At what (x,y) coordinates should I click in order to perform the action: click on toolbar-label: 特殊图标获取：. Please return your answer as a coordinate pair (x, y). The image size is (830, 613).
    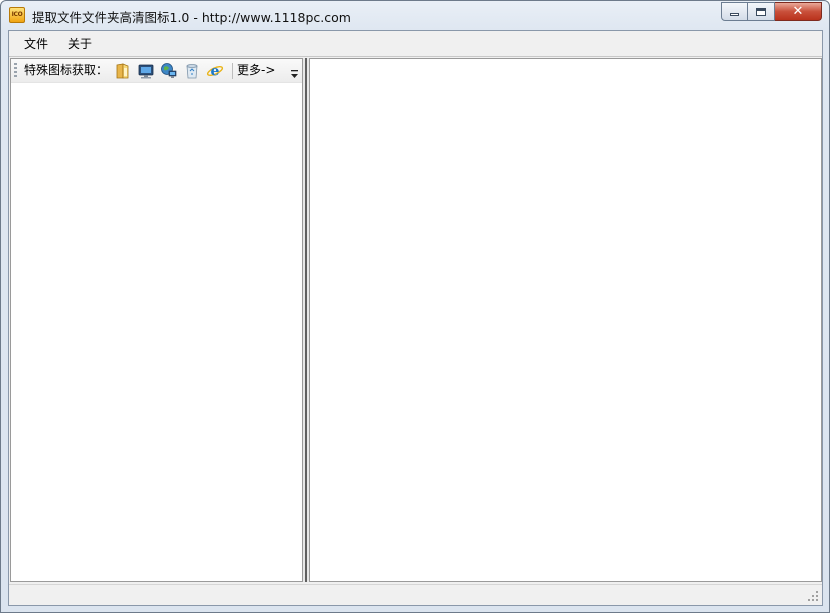
    Looking at the image, I should click on (66, 70).